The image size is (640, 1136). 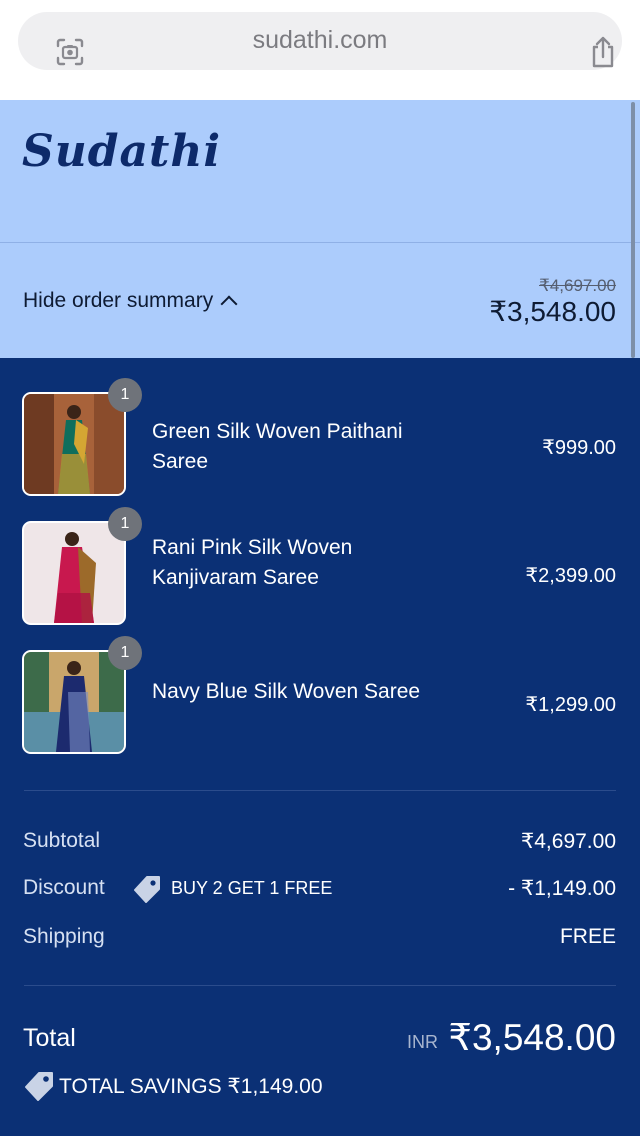 What do you see at coordinates (277, 446) in the screenshot?
I see `item-name: Green Silk Woven Paithani Saree` at bounding box center [277, 446].